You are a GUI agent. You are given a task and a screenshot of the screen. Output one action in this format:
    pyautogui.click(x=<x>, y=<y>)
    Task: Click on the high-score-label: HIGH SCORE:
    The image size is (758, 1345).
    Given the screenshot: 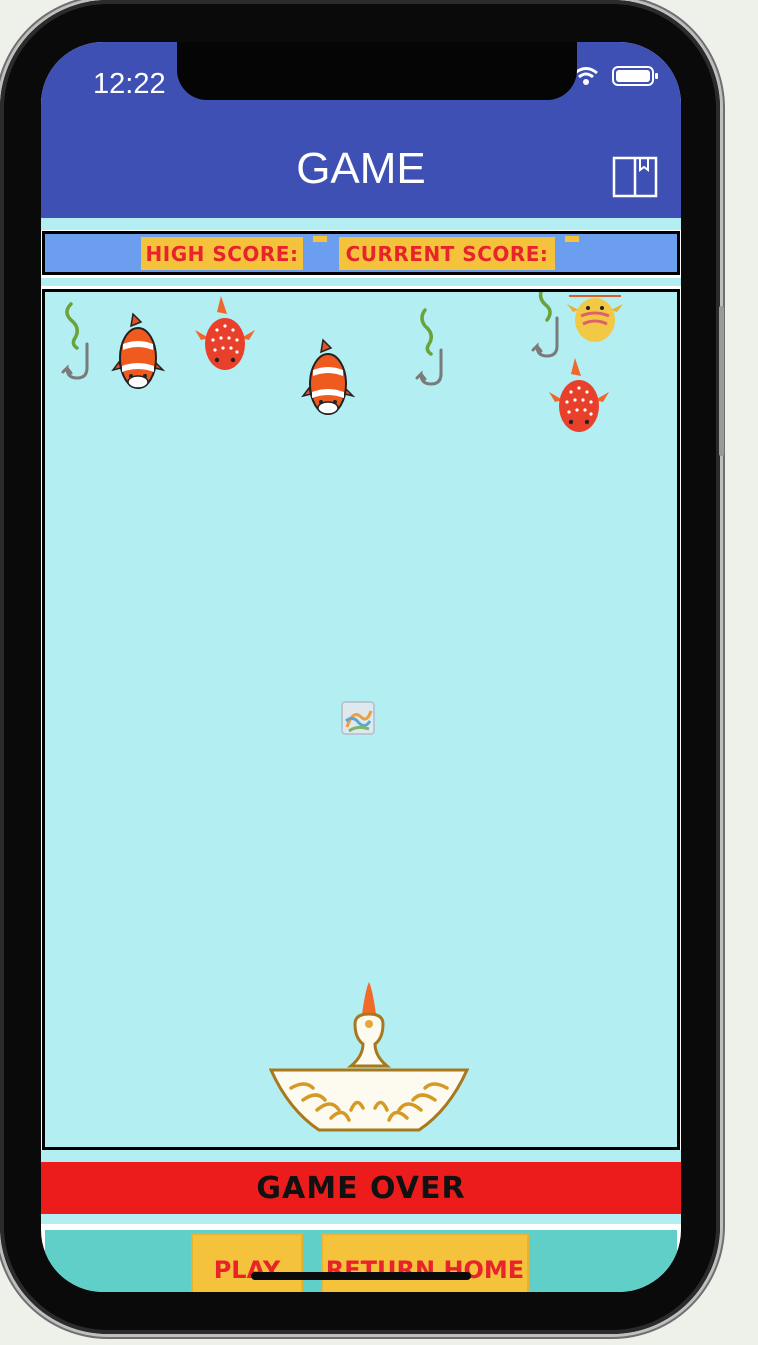 What is the action you would take?
    pyautogui.click(x=222, y=253)
    